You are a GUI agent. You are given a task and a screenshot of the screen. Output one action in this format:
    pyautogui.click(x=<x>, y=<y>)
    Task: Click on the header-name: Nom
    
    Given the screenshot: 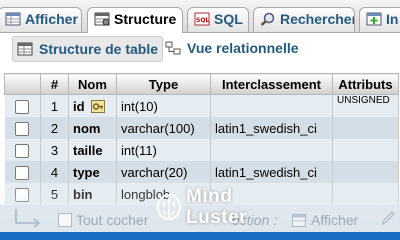 What is the action you would take?
    pyautogui.click(x=92, y=84)
    